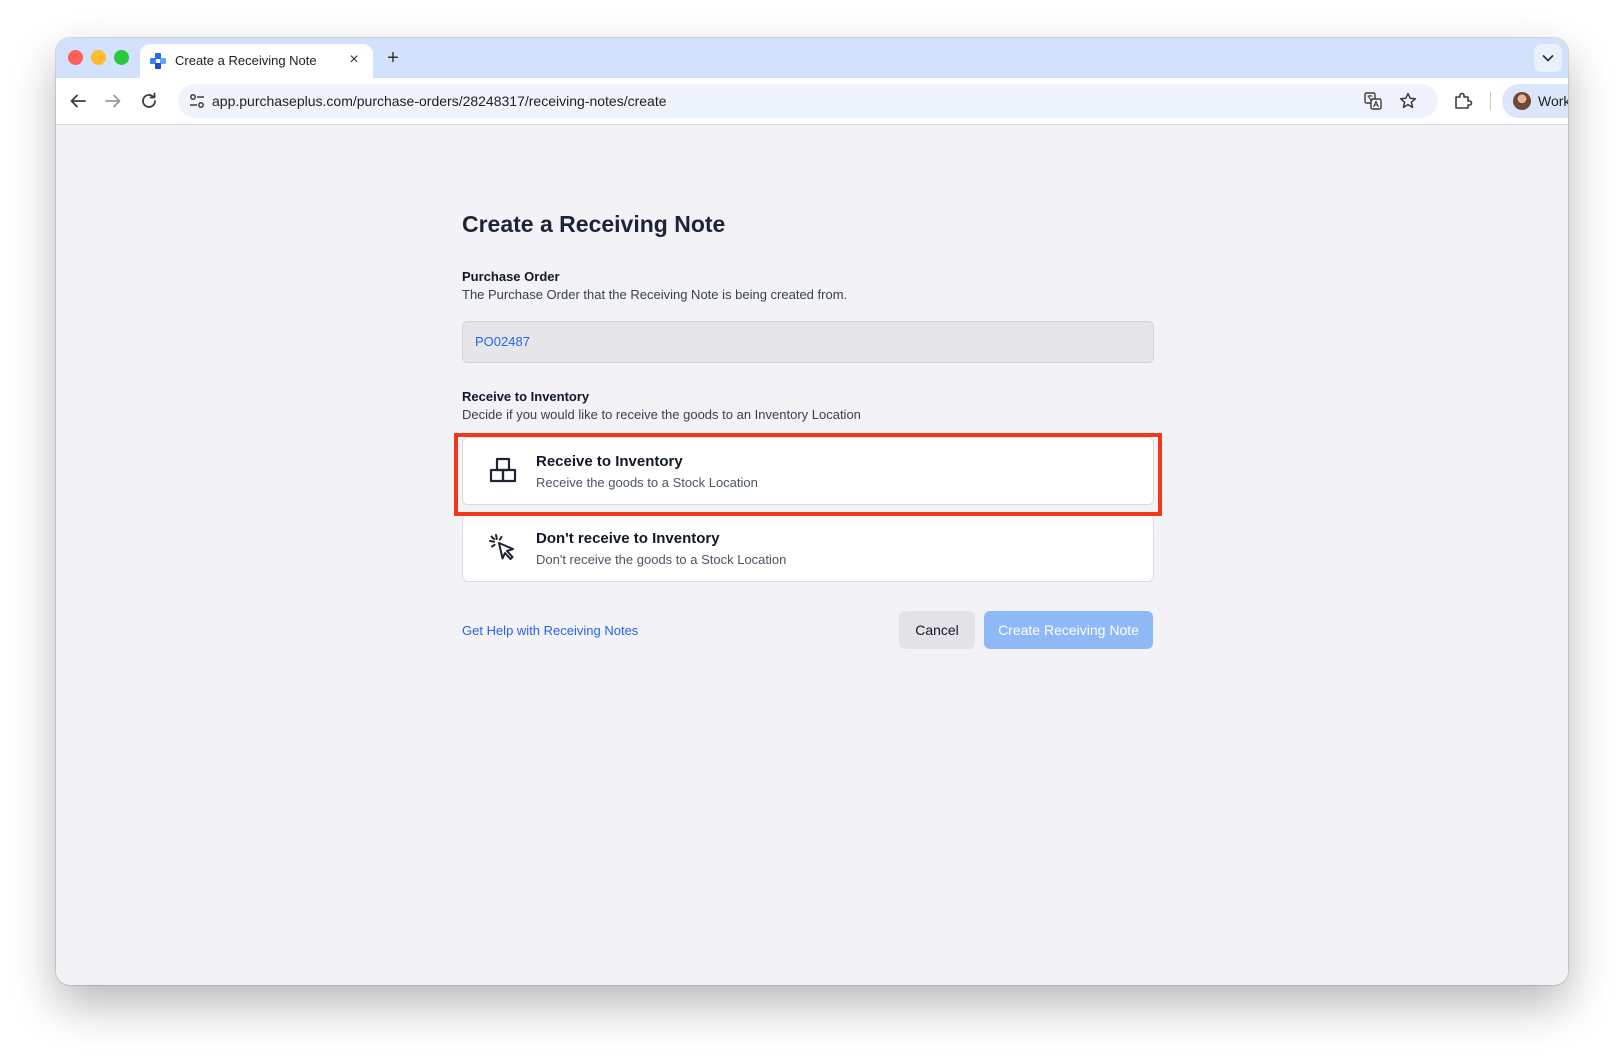 This screenshot has width=1624, height=1060. I want to click on forward-arrow-icon, so click(113, 101).